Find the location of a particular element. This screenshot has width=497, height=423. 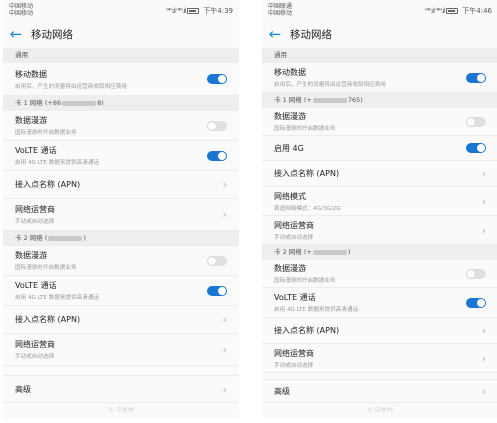

carrier-names: 中国联通 中国移动 is located at coordinates (280, 10).